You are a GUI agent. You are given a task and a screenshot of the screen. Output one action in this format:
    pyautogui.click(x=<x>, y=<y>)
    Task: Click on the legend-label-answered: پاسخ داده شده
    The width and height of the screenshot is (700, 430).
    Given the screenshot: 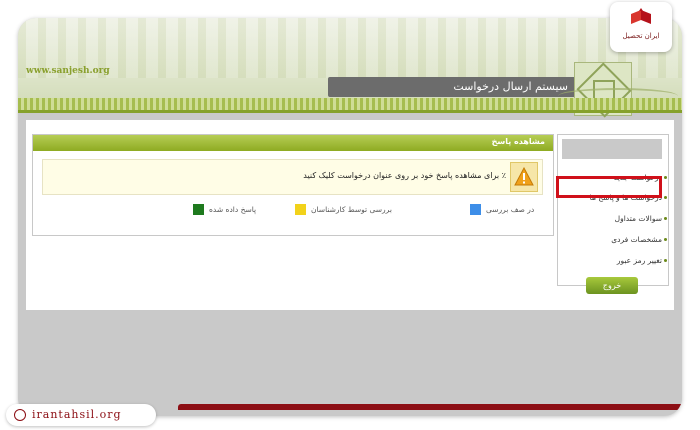 What is the action you would take?
    pyautogui.click(x=233, y=209)
    